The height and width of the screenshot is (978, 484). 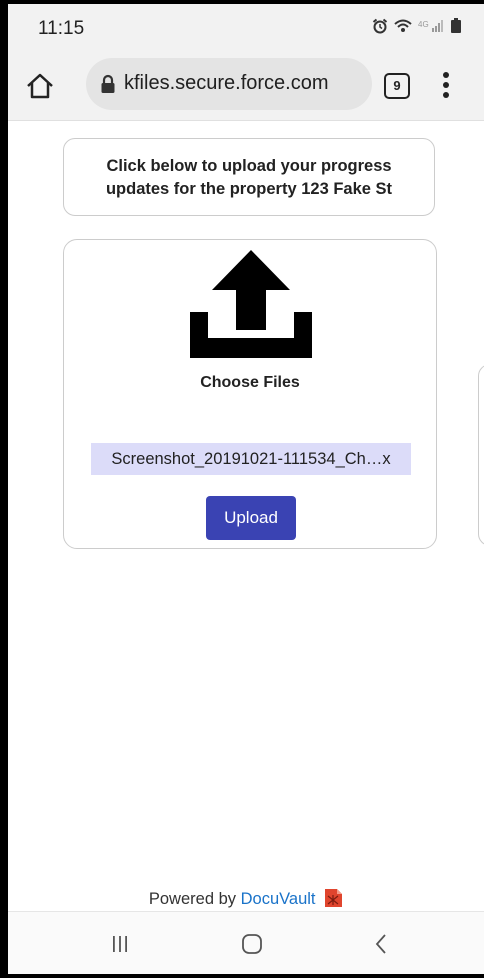 I want to click on powered-by-text: Powered by, so click(x=192, y=899).